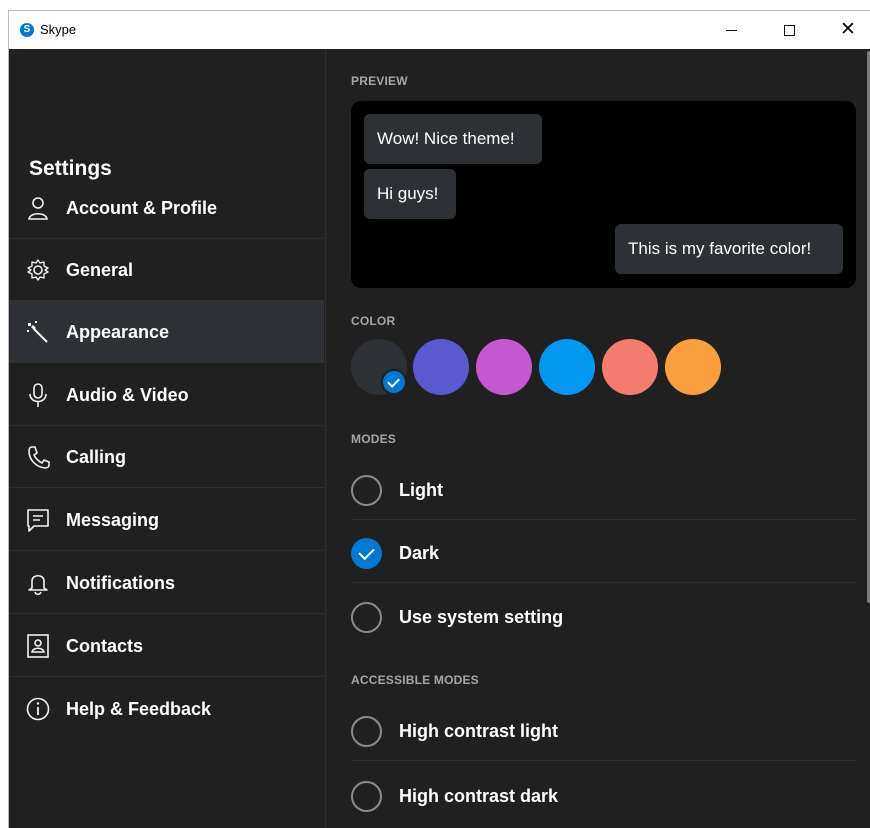 This screenshot has height=828, width=870. What do you see at coordinates (27, 30) in the screenshot?
I see `skype-logo-icon: S` at bounding box center [27, 30].